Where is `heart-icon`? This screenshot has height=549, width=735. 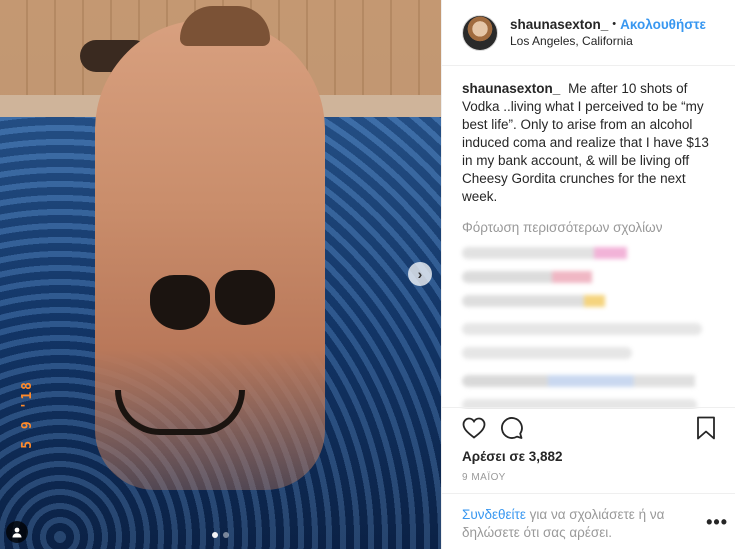
heart-icon is located at coordinates (474, 428).